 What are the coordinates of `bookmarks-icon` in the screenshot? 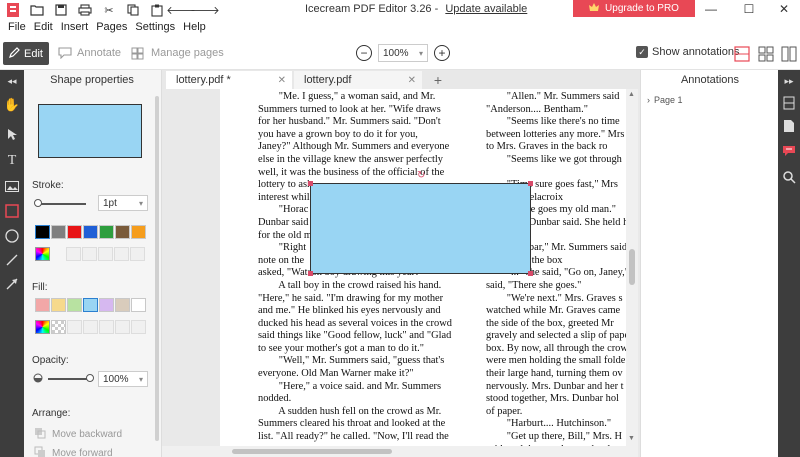 It's located at (789, 103).